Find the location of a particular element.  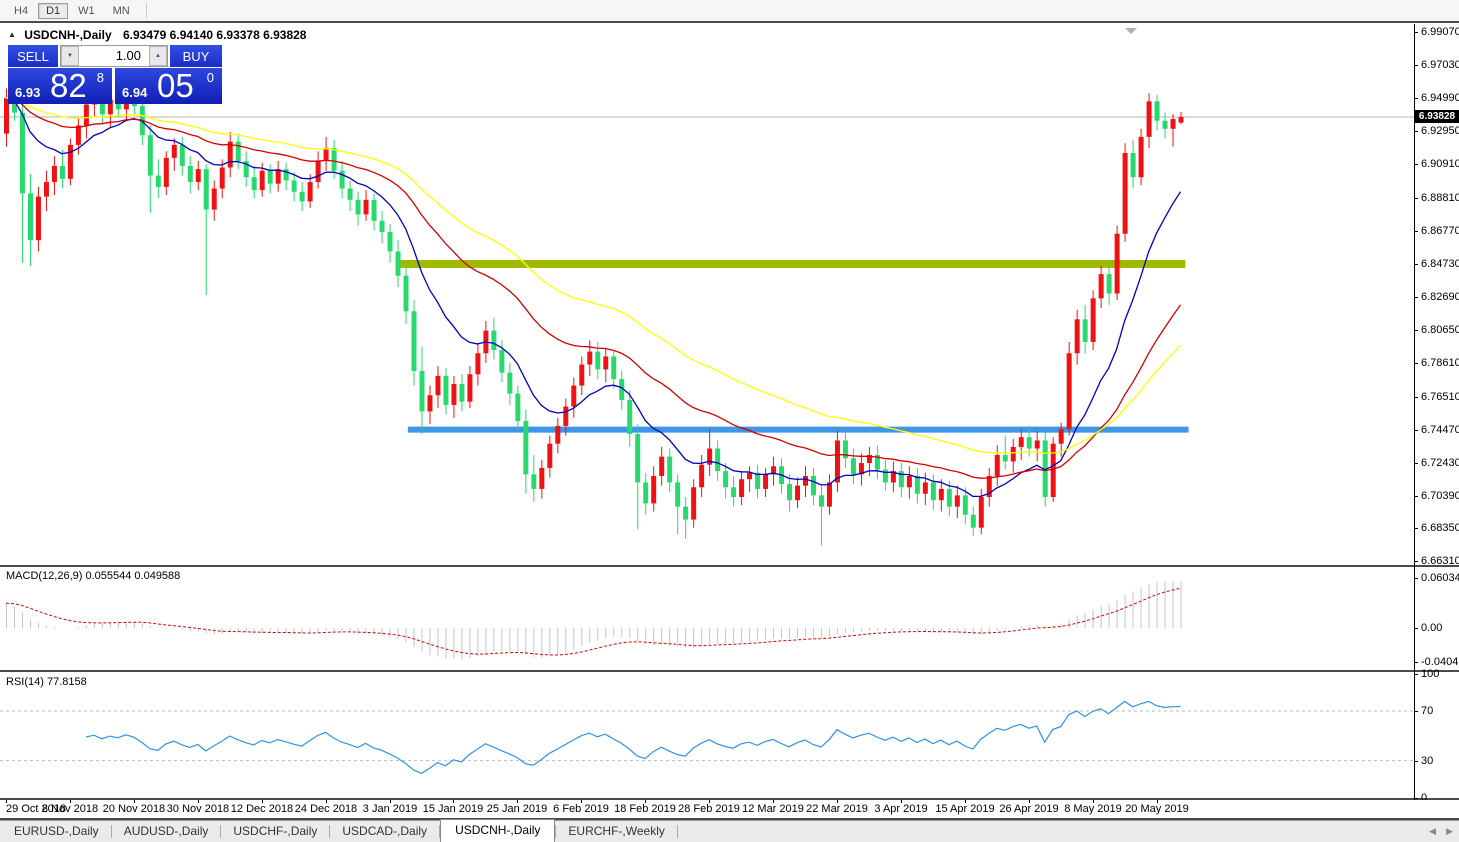

tab-scroll-arrows: ◀ ▶ is located at coordinates (1441, 831).